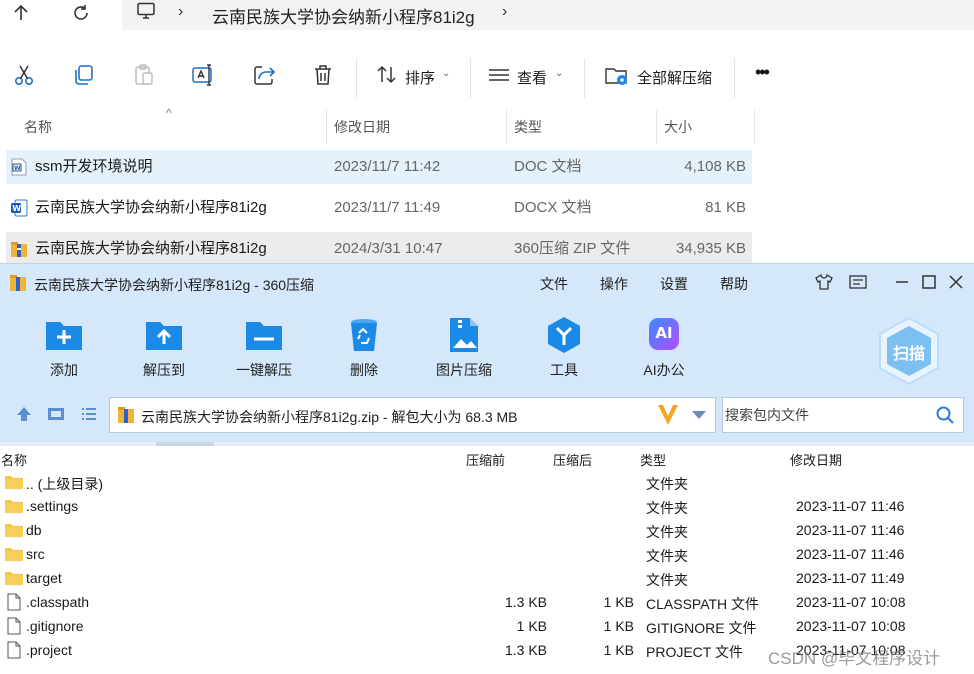 The width and height of the screenshot is (974, 674). What do you see at coordinates (614, 284) in the screenshot?
I see `menu-operations: 操作` at bounding box center [614, 284].